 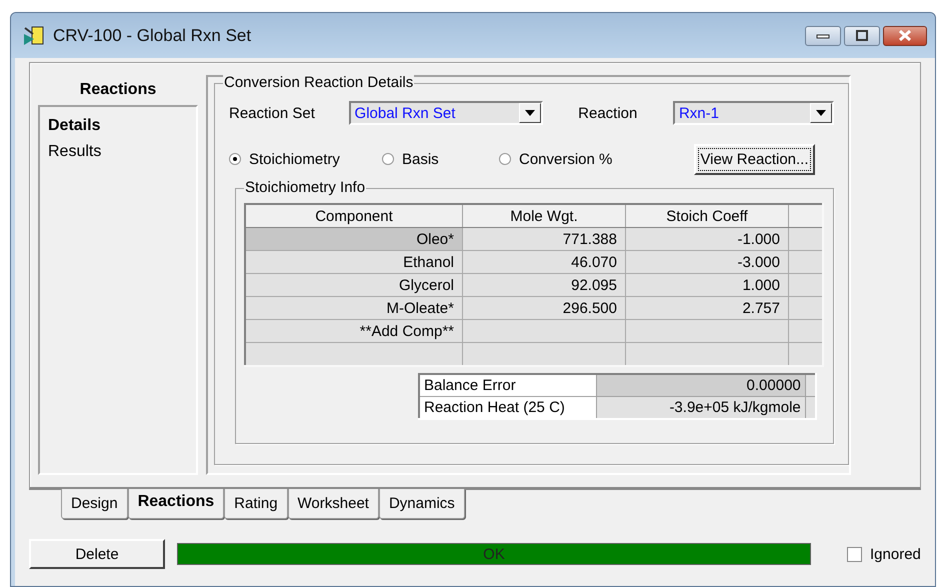 What do you see at coordinates (507, 385) in the screenshot?
I see `table-cell: Balance Error` at bounding box center [507, 385].